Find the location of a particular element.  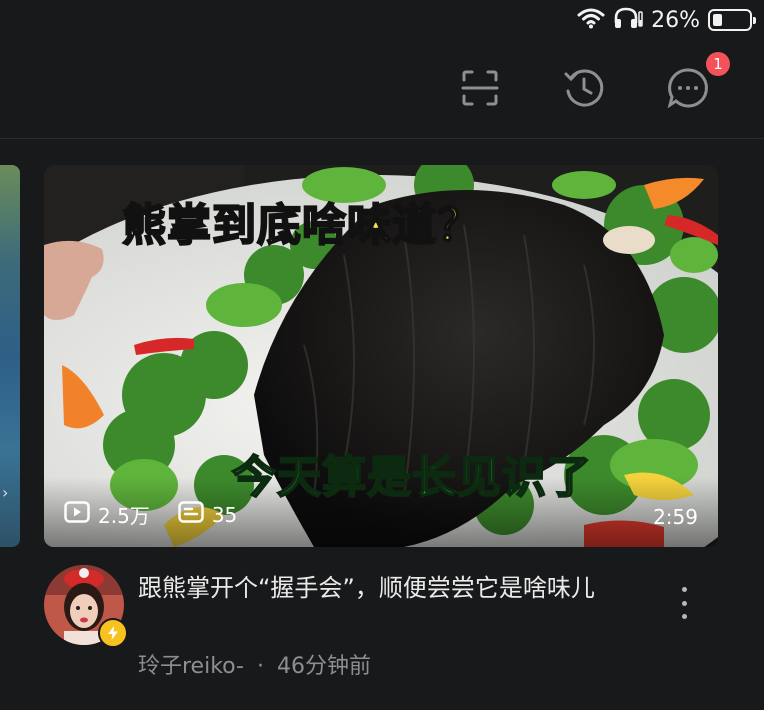

headphones-icon is located at coordinates (628, 20).